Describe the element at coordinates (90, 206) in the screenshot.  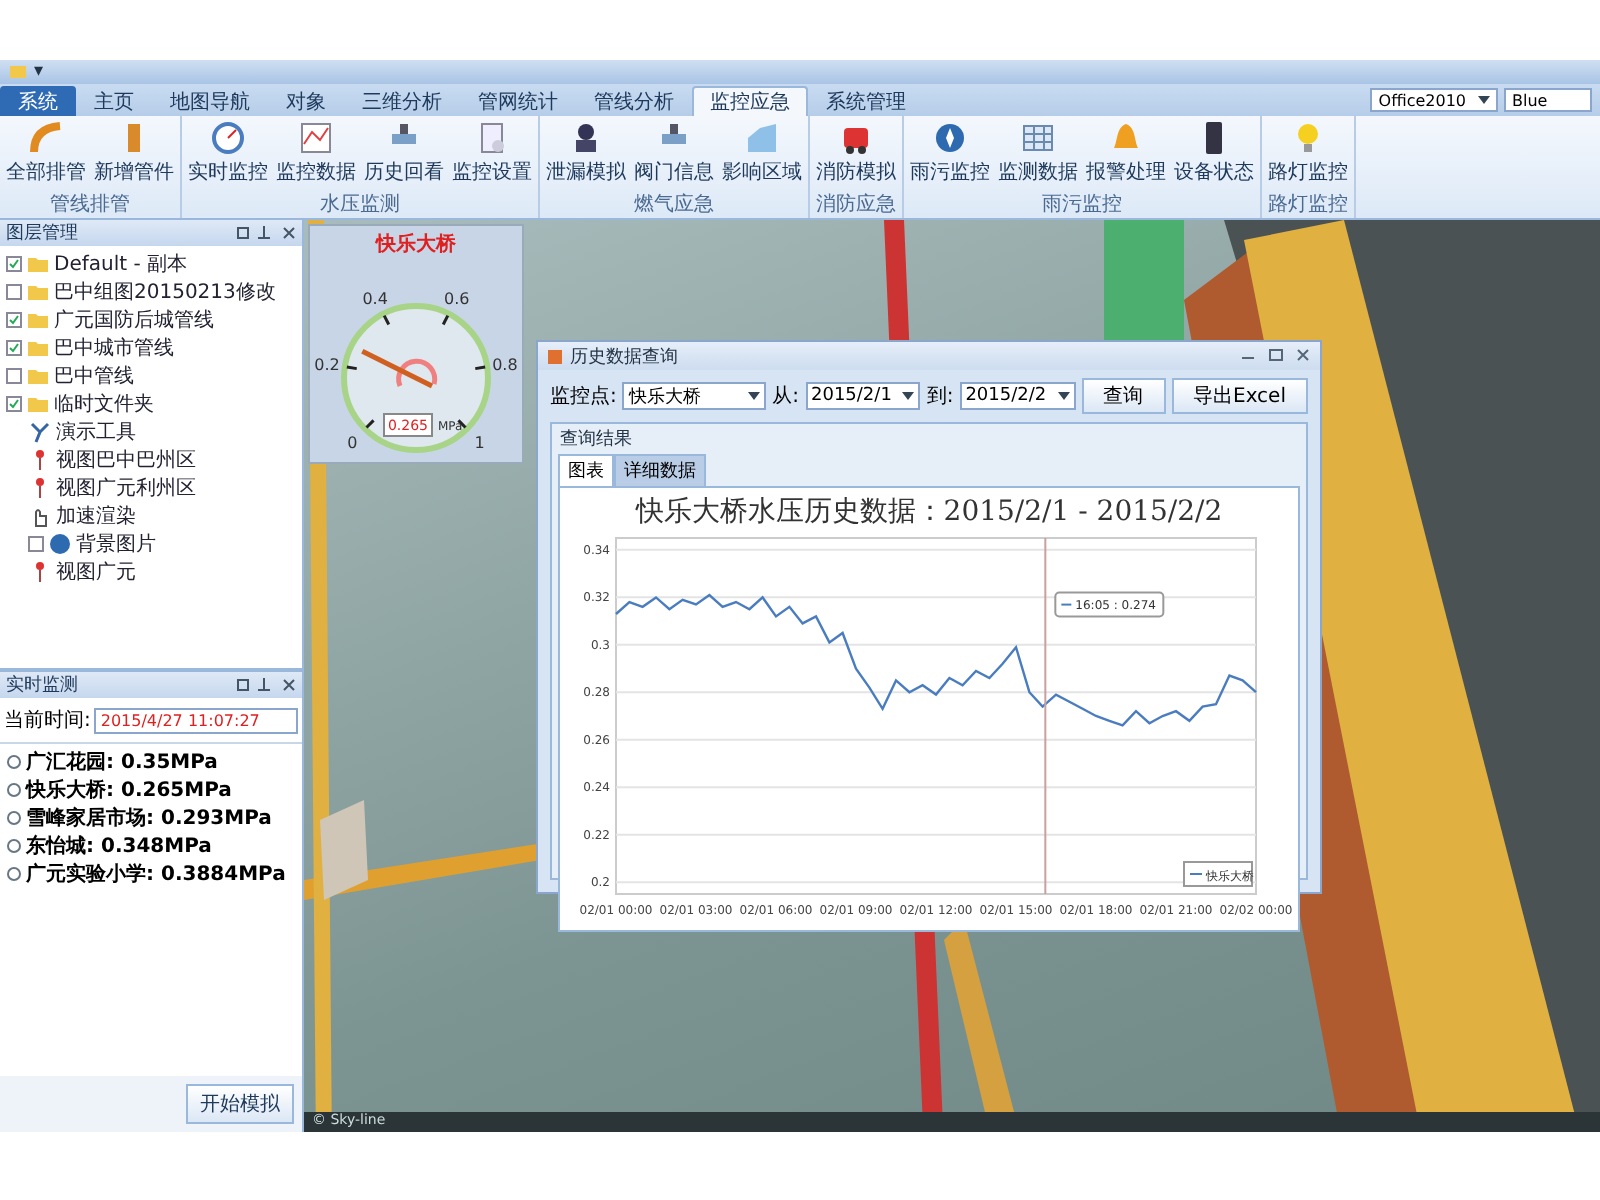
I see `ribbon-group-label: 管线排管` at that location.